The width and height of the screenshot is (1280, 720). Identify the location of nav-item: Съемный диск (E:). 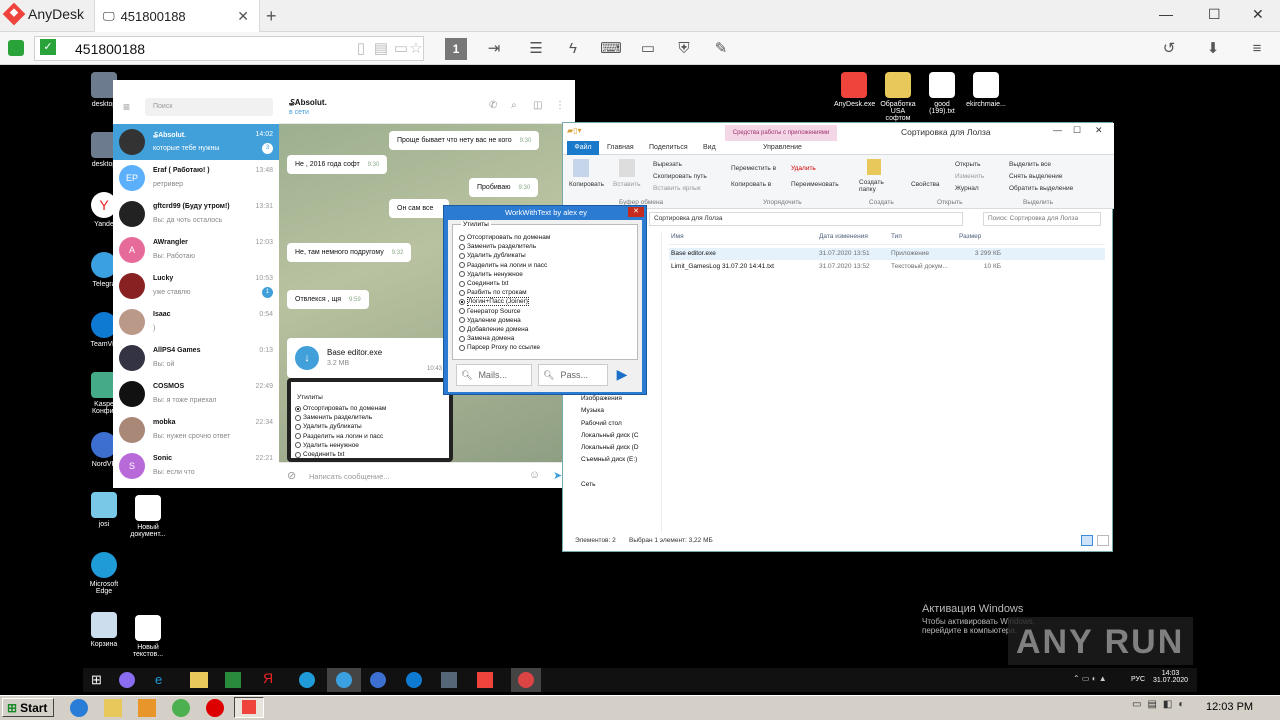
(621, 462).